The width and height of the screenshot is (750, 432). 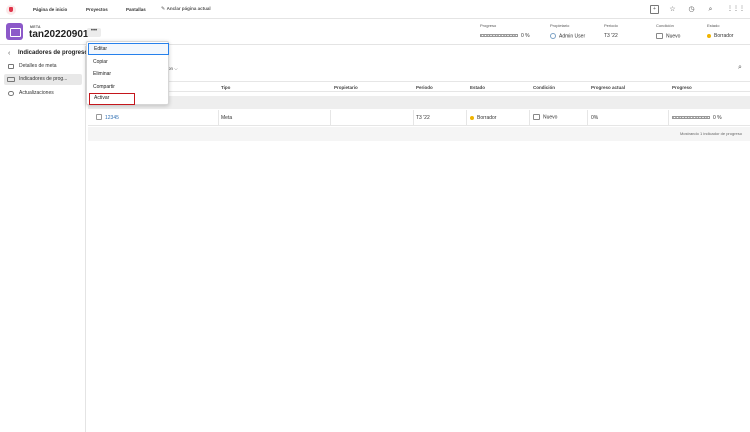 What do you see at coordinates (50, 9) in the screenshot?
I see `nav-home: Página de inicio` at bounding box center [50, 9].